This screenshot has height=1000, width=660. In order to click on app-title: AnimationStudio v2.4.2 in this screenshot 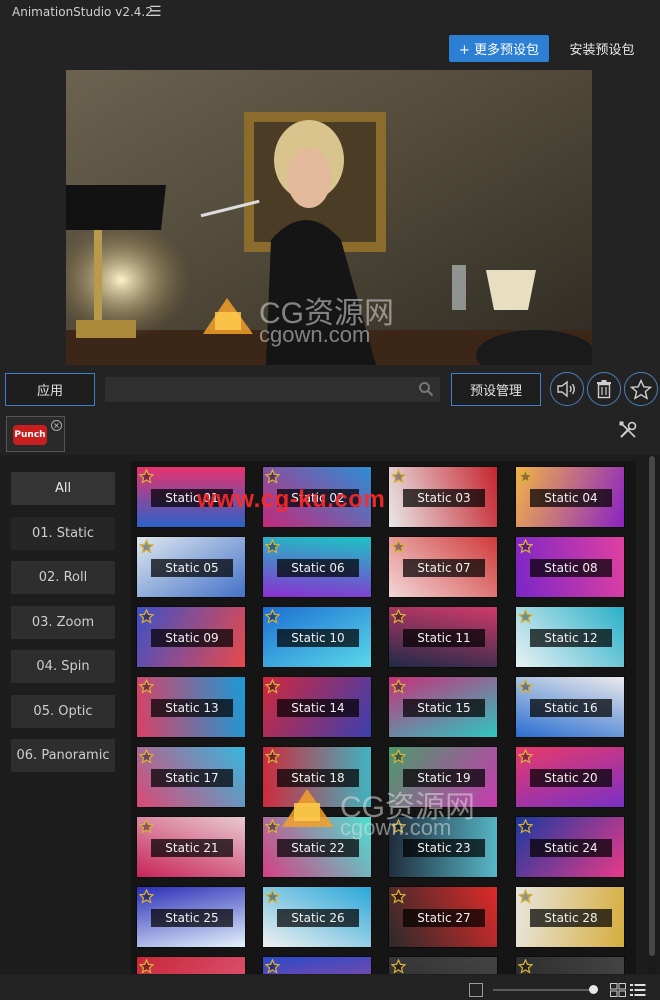, I will do `click(82, 12)`.